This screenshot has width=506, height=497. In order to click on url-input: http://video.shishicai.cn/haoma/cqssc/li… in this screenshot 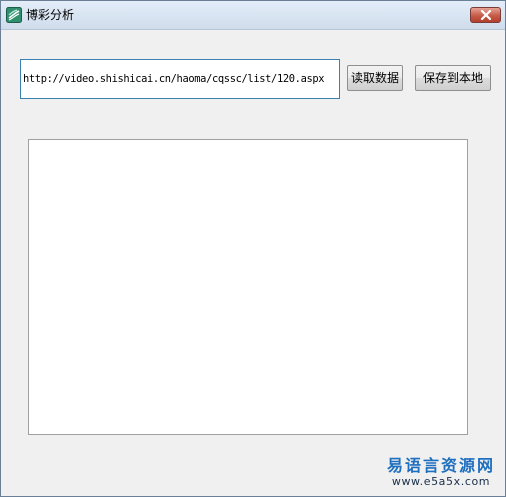, I will do `click(180, 79)`.